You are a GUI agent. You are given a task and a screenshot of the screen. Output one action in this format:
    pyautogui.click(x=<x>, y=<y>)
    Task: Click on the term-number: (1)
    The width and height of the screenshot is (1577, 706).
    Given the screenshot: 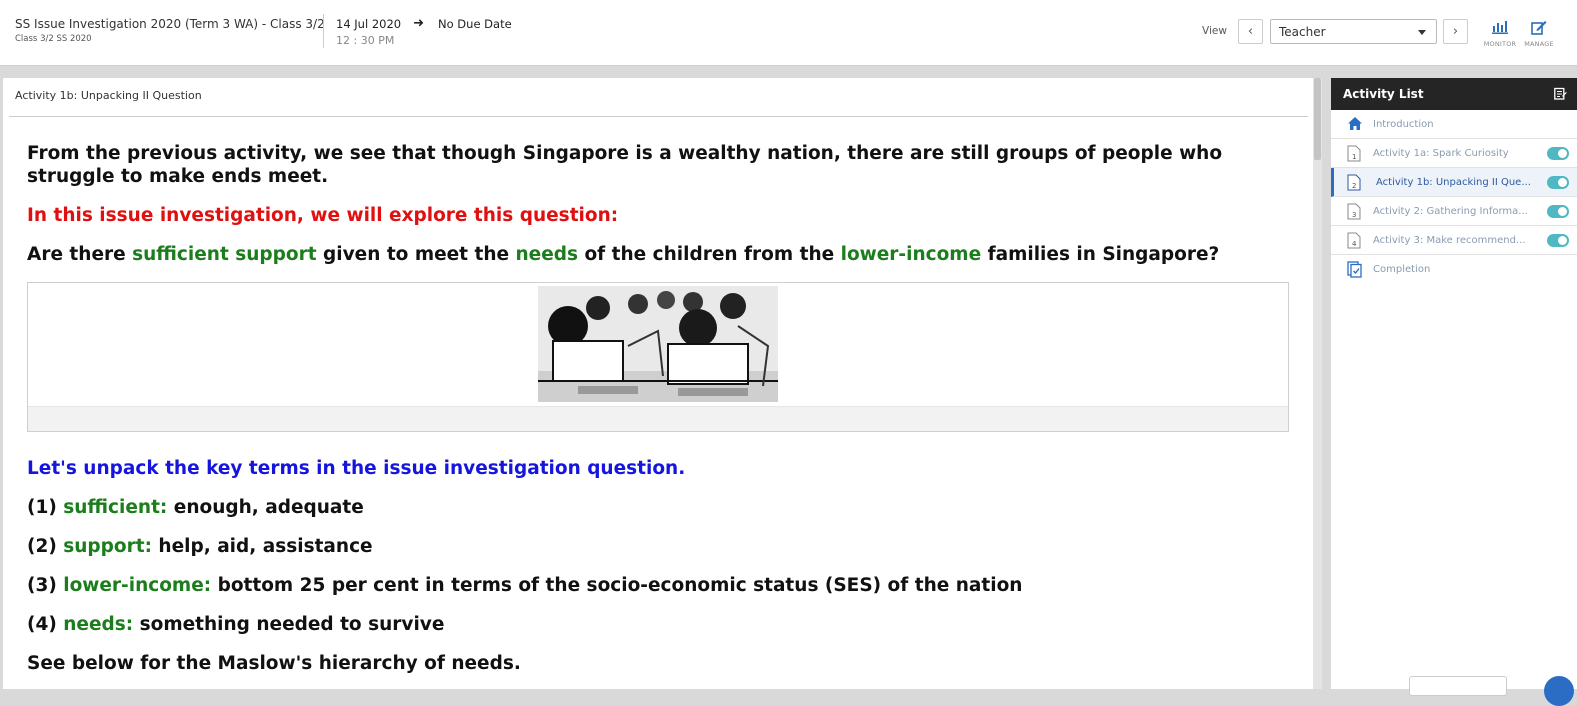 What is the action you would take?
    pyautogui.click(x=45, y=507)
    